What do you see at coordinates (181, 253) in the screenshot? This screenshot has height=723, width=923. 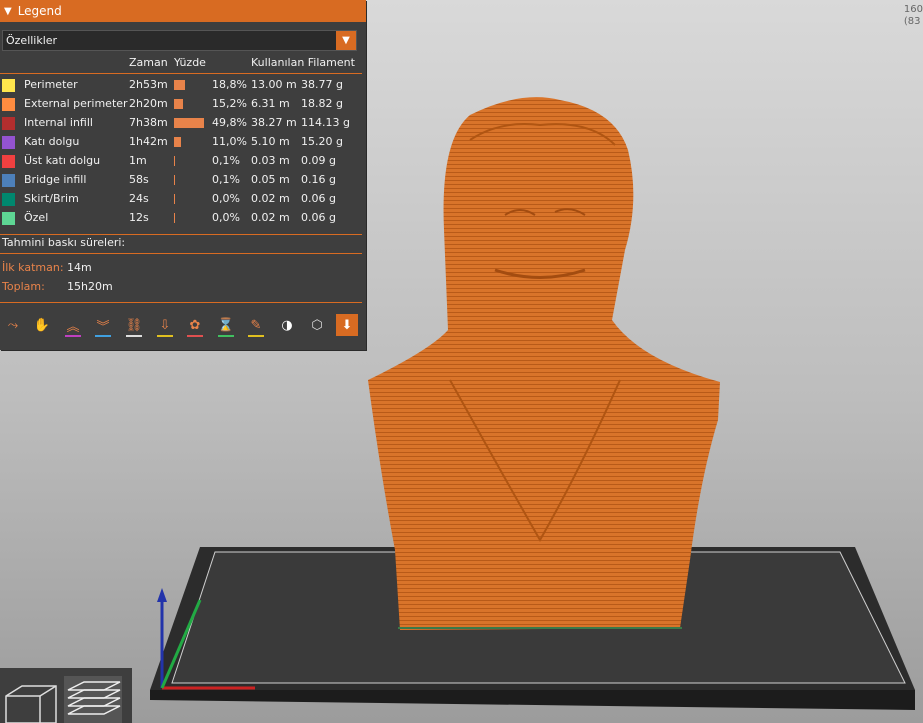 I see `estimated-divider` at bounding box center [181, 253].